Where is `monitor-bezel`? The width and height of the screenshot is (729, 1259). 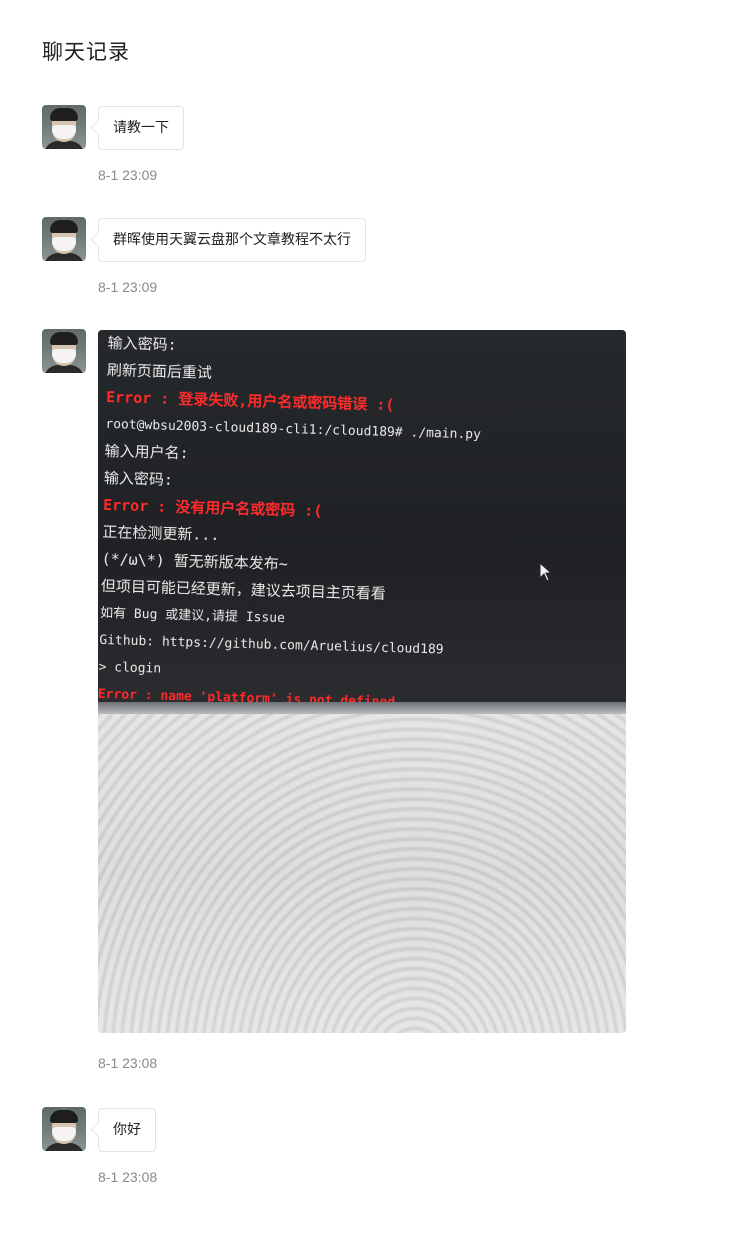 monitor-bezel is located at coordinates (362, 708).